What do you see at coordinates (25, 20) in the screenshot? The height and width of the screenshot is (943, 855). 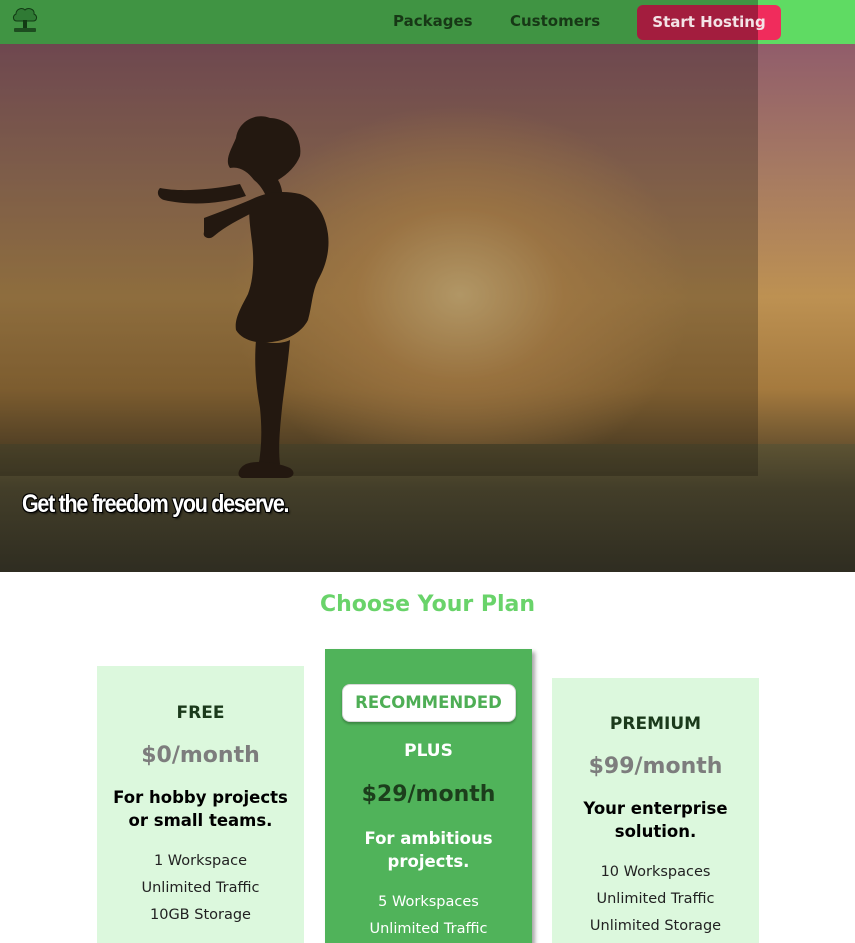 I see `tree-cloud-logo-icon` at bounding box center [25, 20].